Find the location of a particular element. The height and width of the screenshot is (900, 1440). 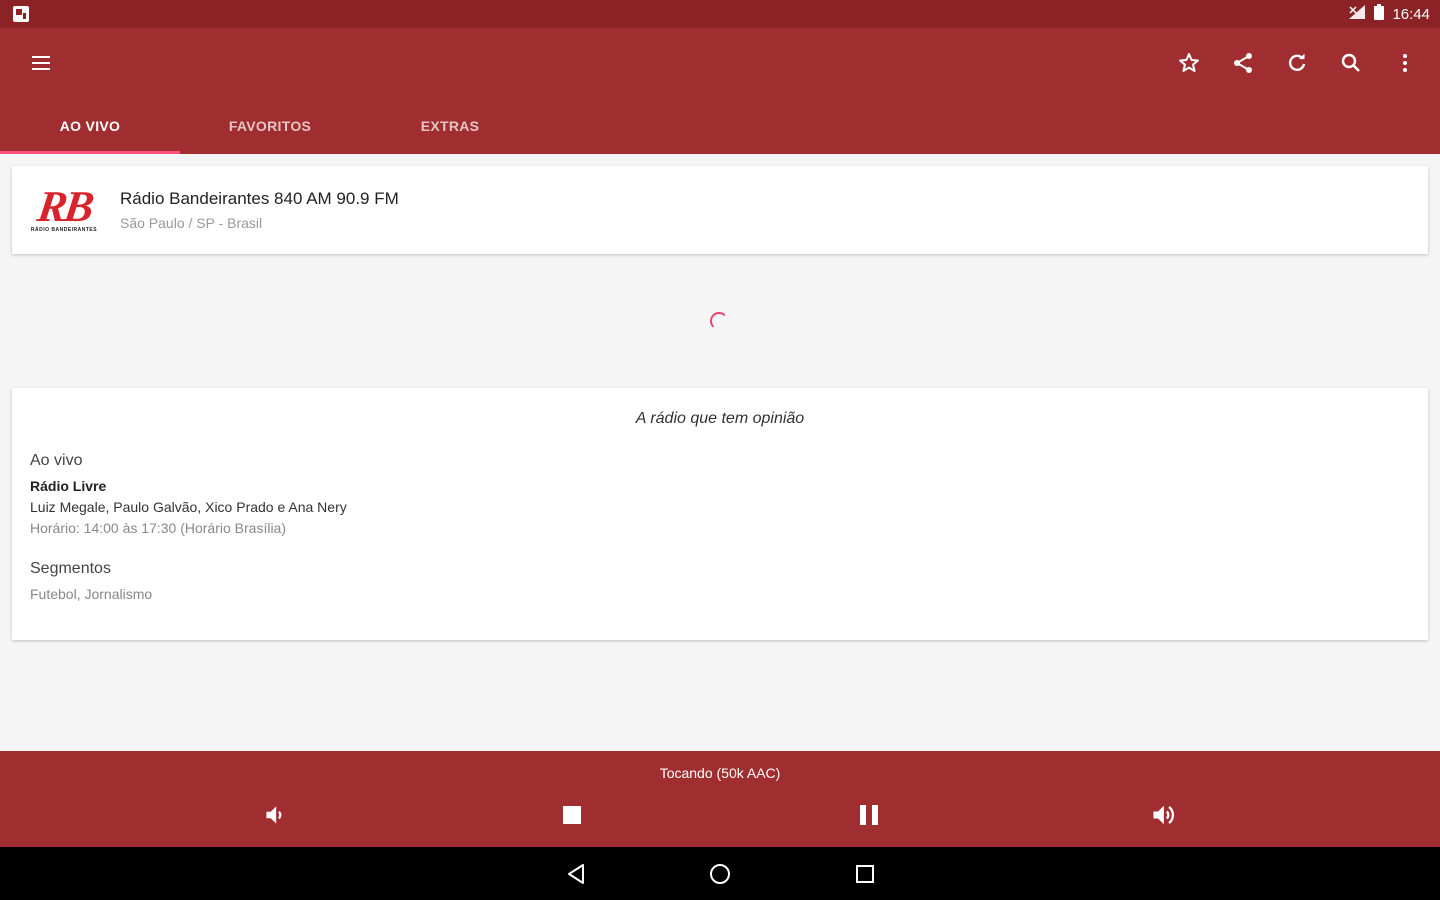

station-name: Rádio Bandeirantes 840 AM 90.9 FM is located at coordinates (259, 198).